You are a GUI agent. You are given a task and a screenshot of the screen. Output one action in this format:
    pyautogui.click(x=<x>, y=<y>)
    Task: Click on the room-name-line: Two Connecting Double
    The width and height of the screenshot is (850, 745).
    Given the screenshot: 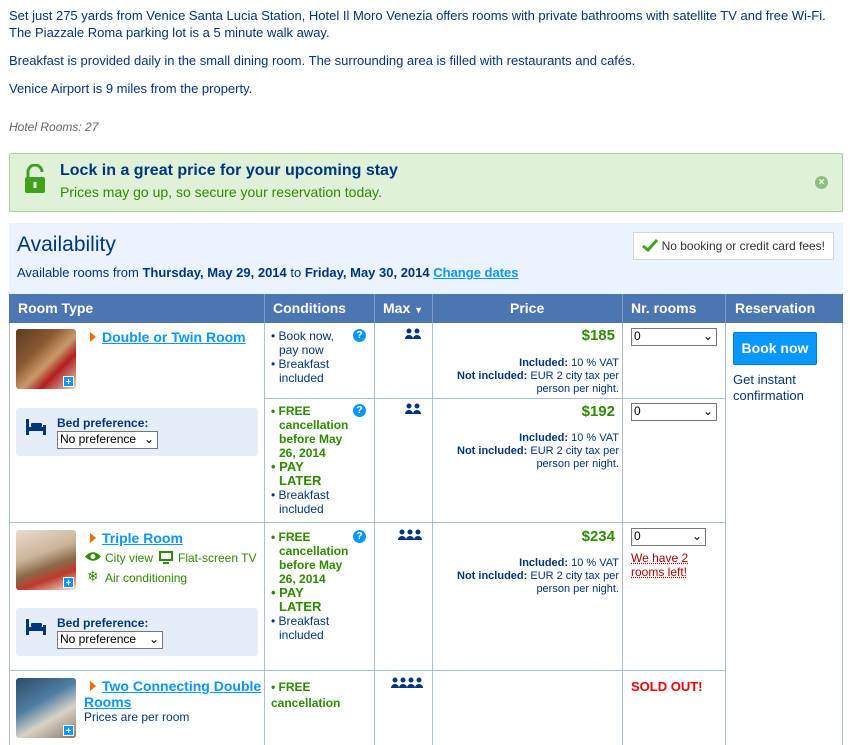 What is the action you would take?
    pyautogui.click(x=182, y=686)
    